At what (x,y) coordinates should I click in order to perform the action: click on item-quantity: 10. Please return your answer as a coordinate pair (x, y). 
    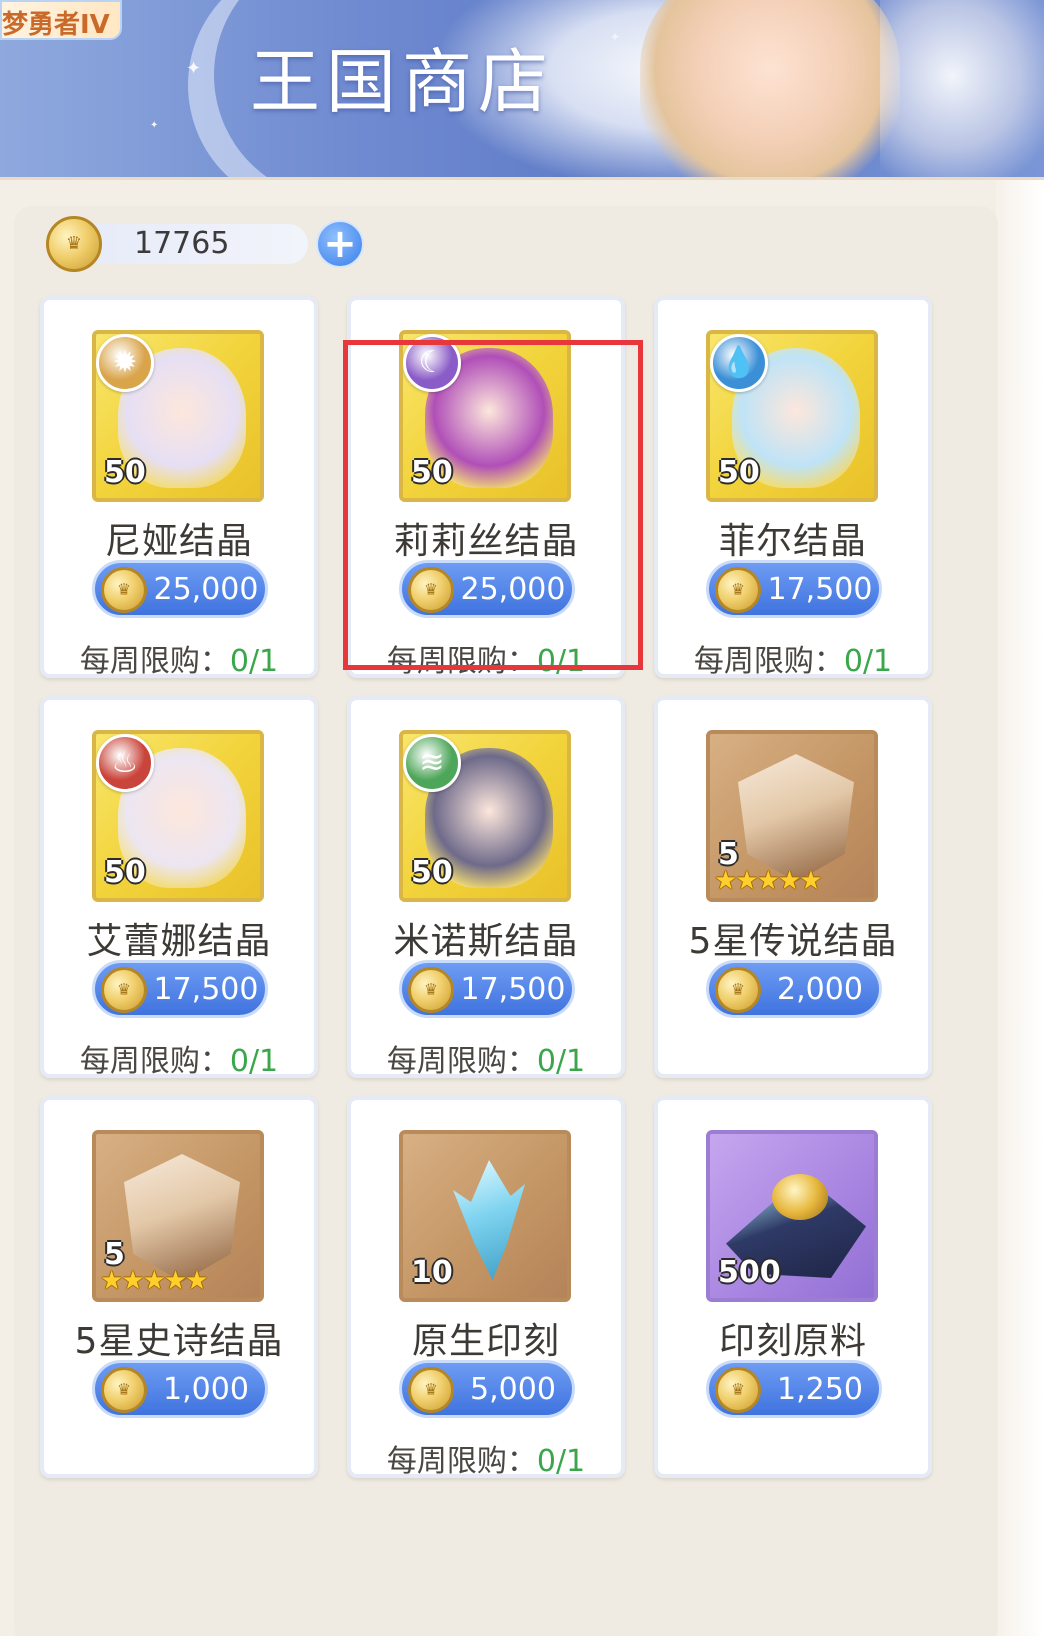
    Looking at the image, I should click on (432, 1272).